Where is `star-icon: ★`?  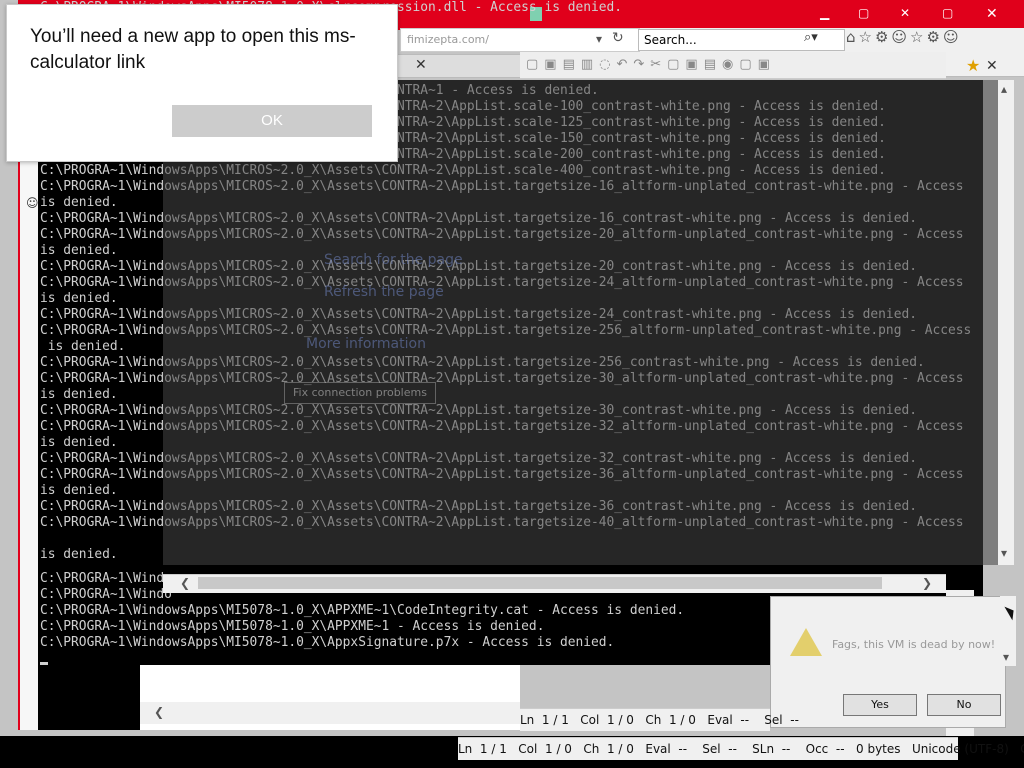
star-icon: ★ is located at coordinates (973, 65).